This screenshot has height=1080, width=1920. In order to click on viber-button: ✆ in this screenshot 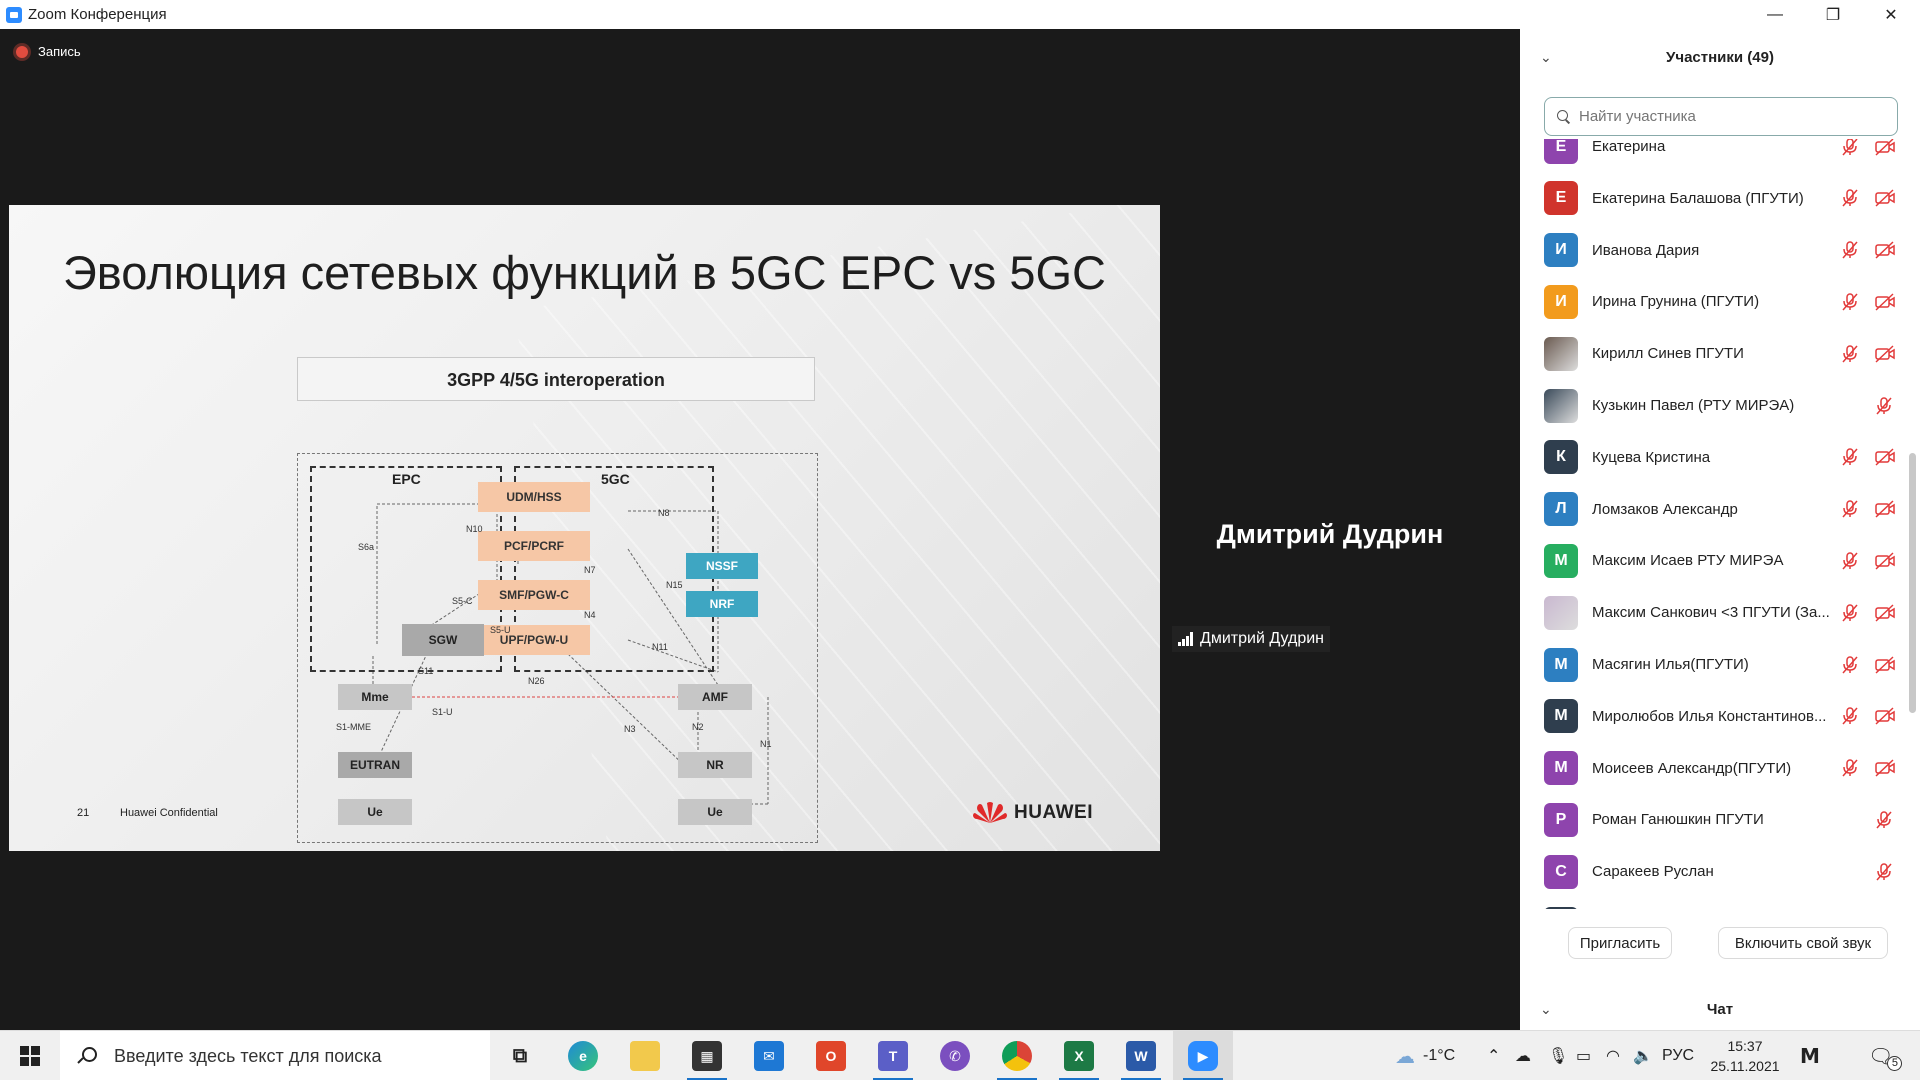, I will do `click(955, 1055)`.